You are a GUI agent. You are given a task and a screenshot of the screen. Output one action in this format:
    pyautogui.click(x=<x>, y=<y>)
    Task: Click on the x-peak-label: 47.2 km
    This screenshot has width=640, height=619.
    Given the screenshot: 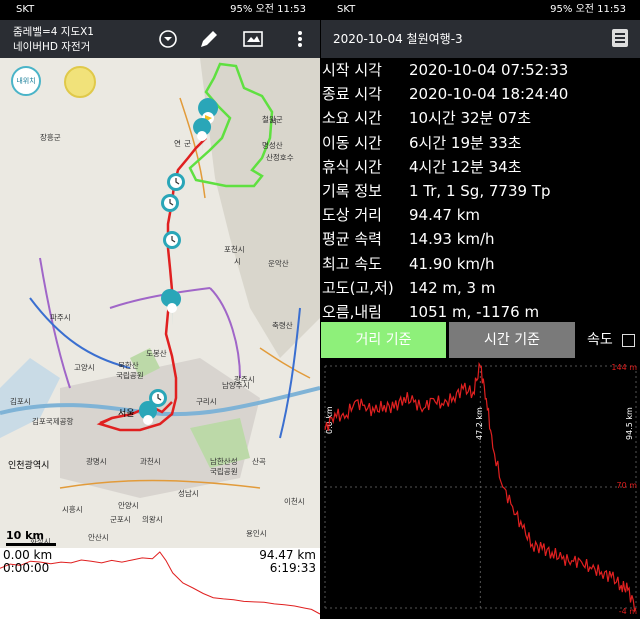 What is the action you would take?
    pyautogui.click(x=479, y=423)
    